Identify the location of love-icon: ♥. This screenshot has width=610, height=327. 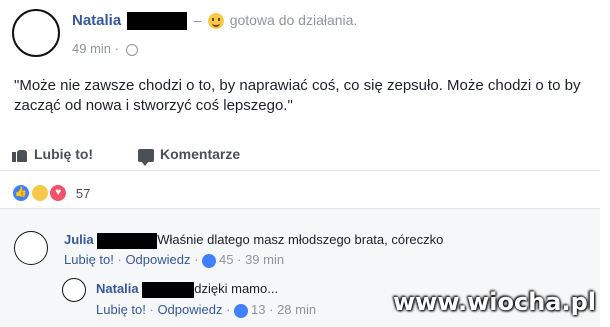
(58, 193).